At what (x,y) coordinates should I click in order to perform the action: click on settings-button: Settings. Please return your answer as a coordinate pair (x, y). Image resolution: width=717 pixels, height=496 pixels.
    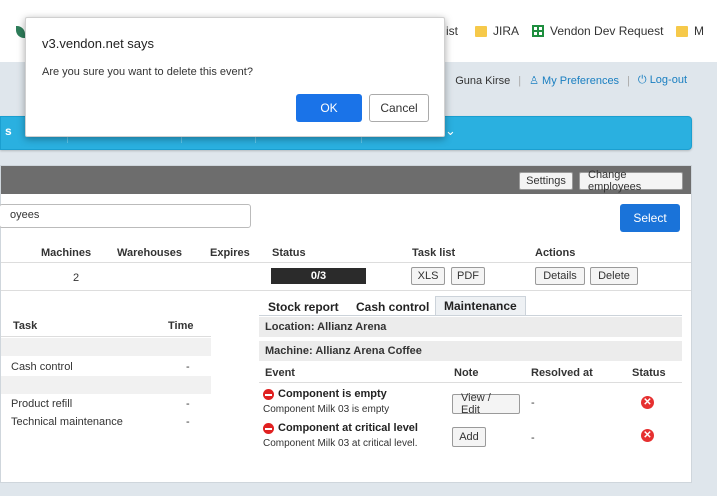
    Looking at the image, I should click on (546, 181).